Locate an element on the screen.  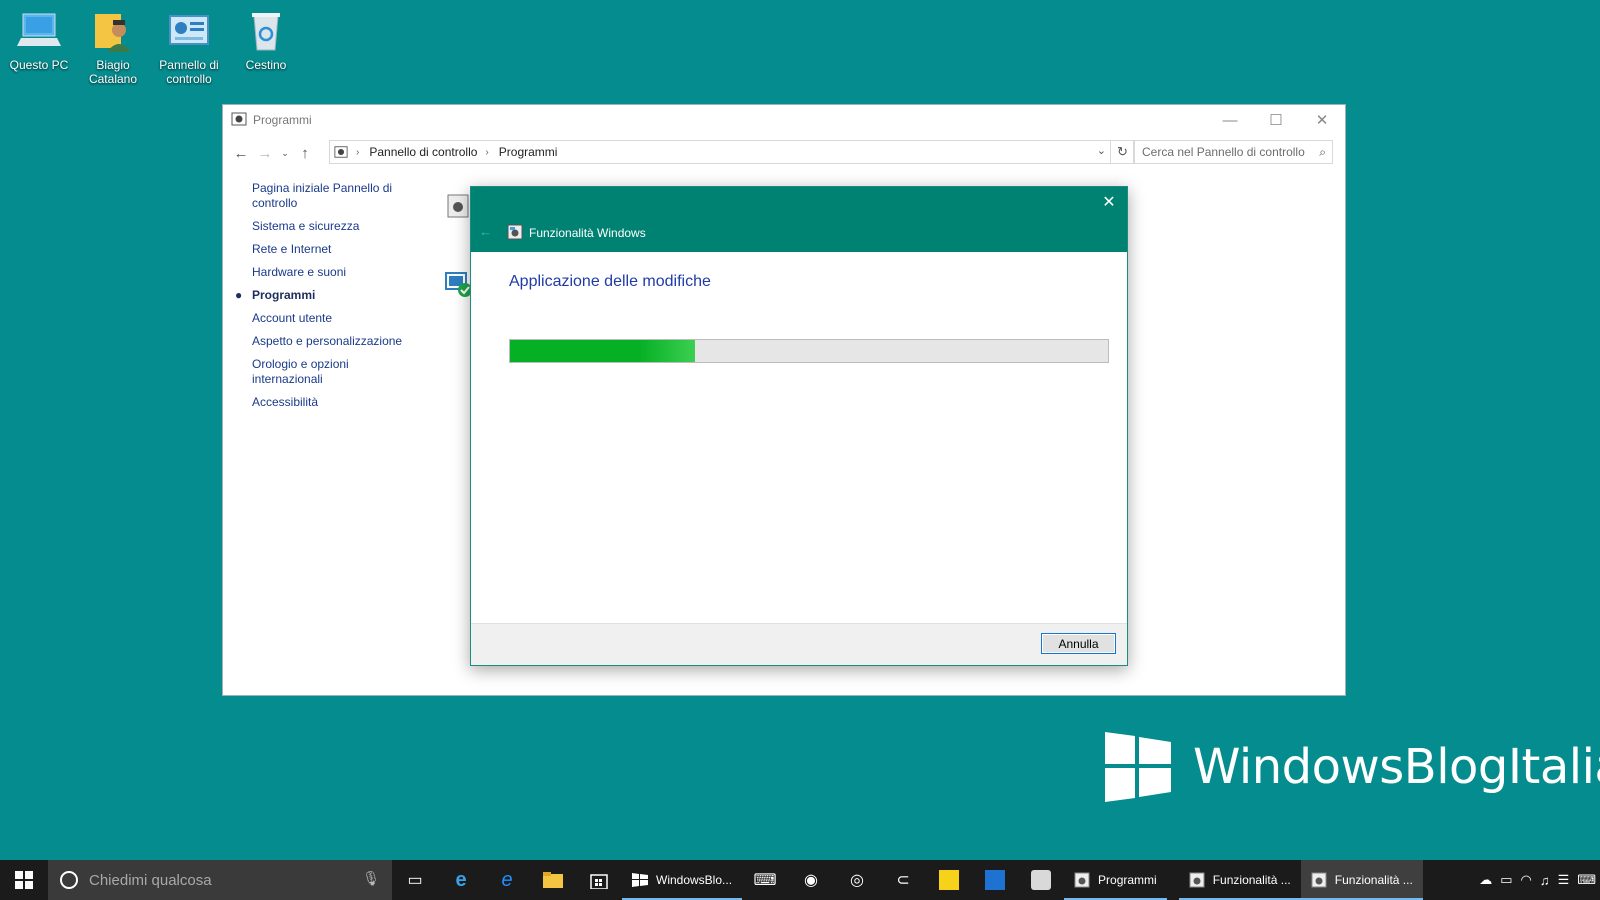
desktop-icon-label: Pannello di is located at coordinates (189, 65).